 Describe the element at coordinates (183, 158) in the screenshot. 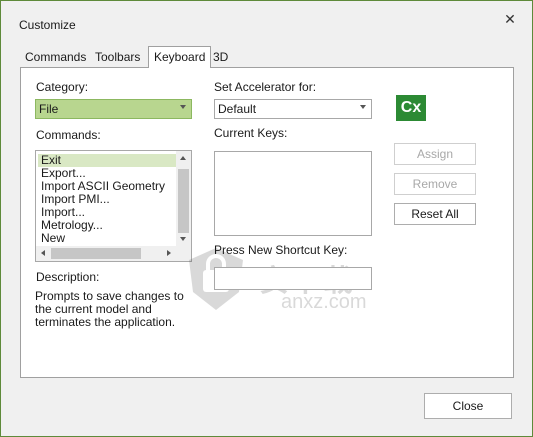

I see `scroll-up-icon` at that location.